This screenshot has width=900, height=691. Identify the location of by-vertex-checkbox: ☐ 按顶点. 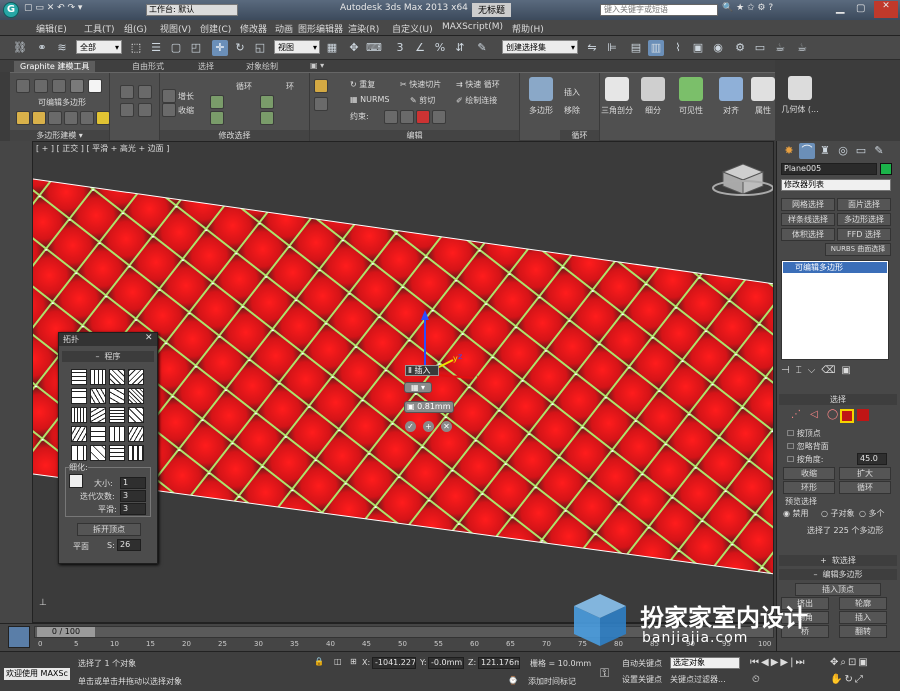
(804, 433).